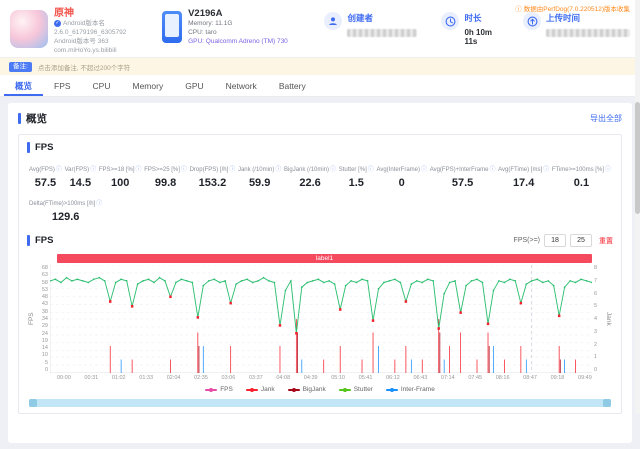 The width and height of the screenshot is (640, 449). I want to click on axis-tick-label: 00:31, so click(91, 378).